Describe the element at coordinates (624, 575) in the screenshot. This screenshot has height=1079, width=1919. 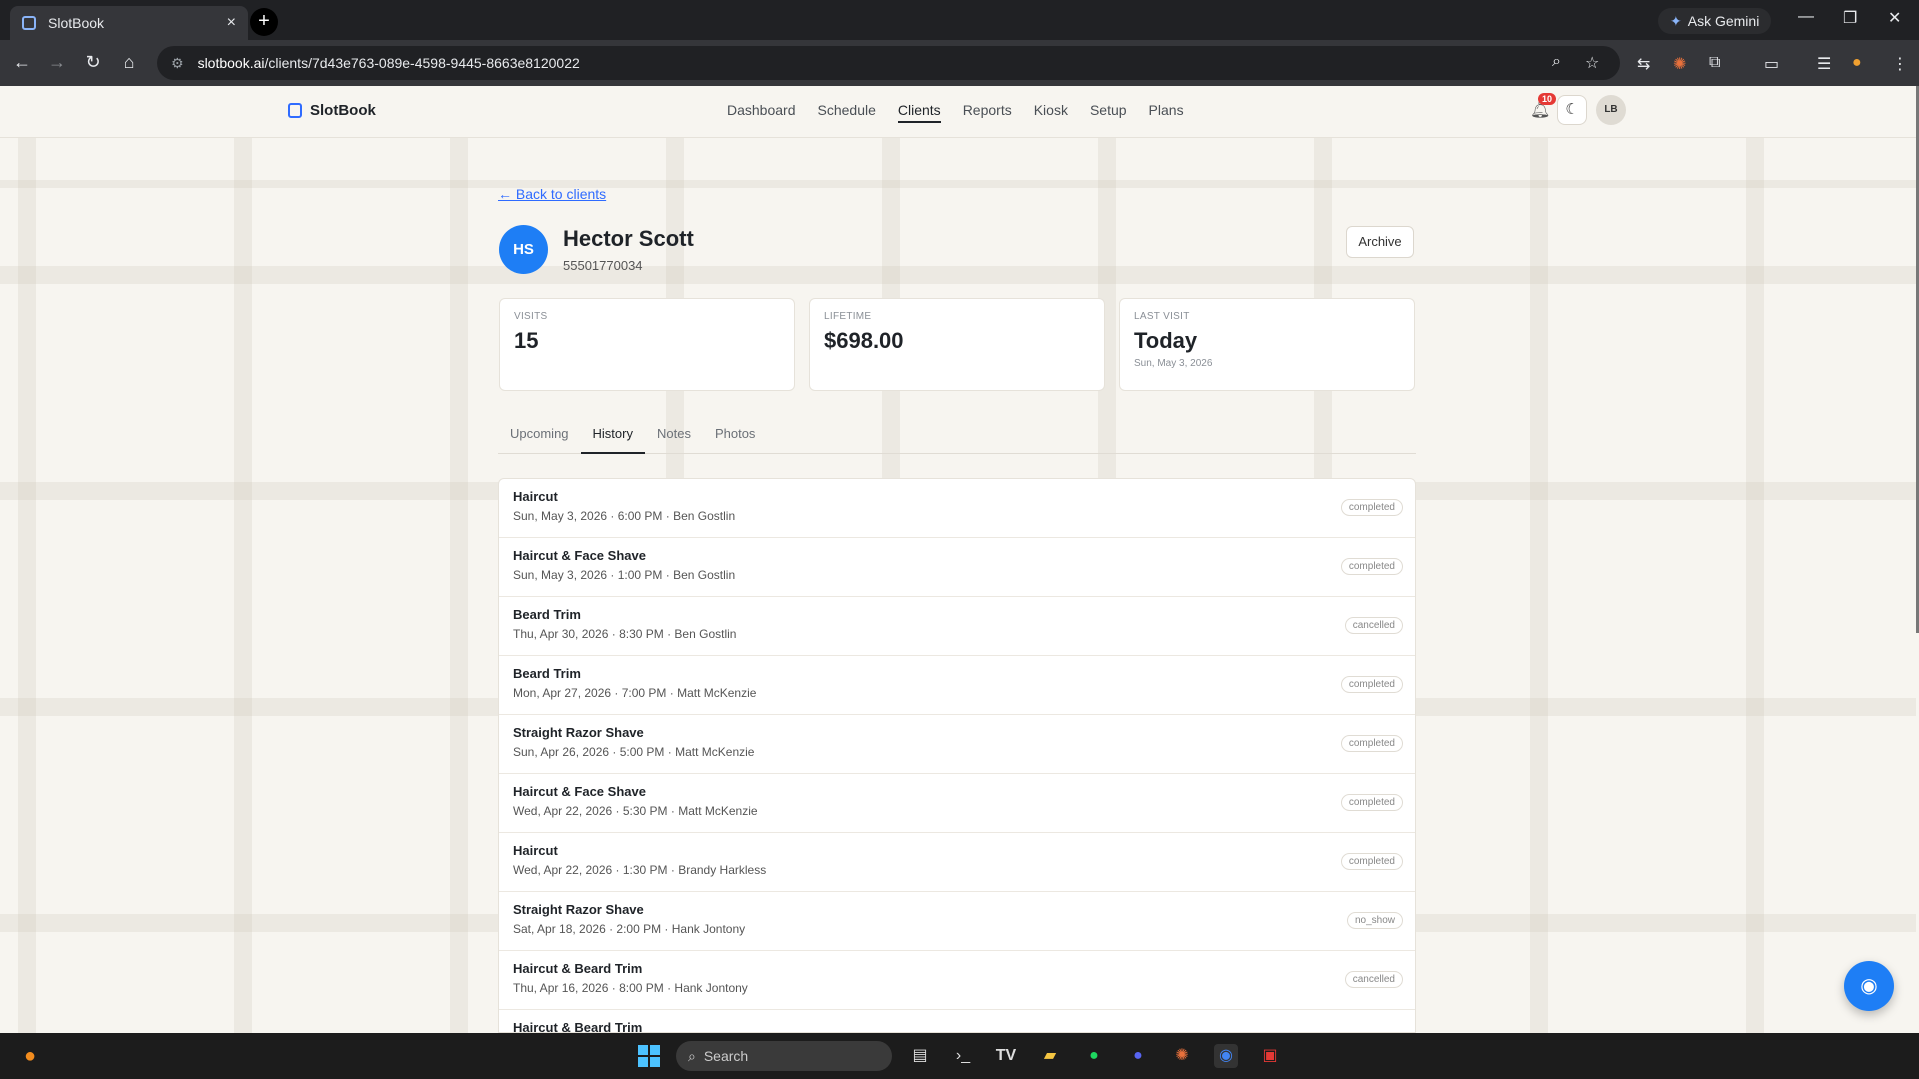
I see `appointment-meta: Sun, May 3, 2026 · 1:00 PM · Ben Gostlin` at that location.